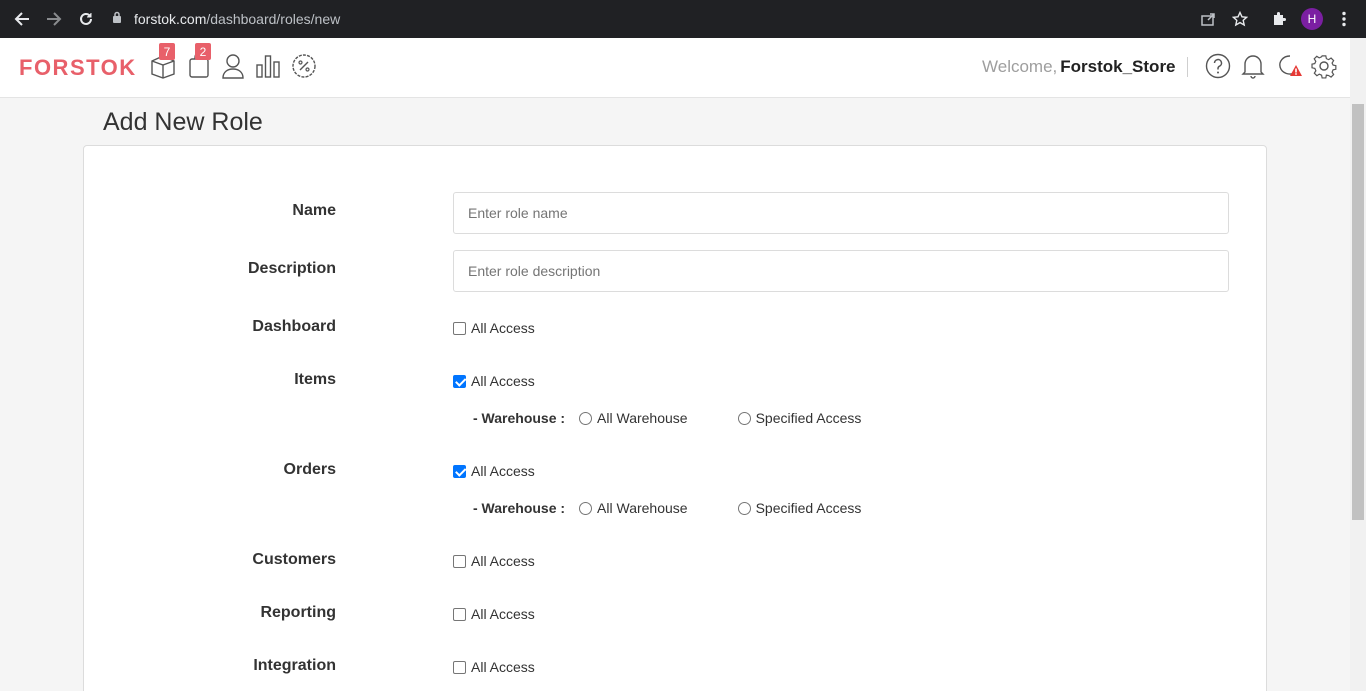 Image resolution: width=1366 pixels, height=691 pixels. Describe the element at coordinates (1020, 66) in the screenshot. I see `welcome-label: Welcome,` at that location.